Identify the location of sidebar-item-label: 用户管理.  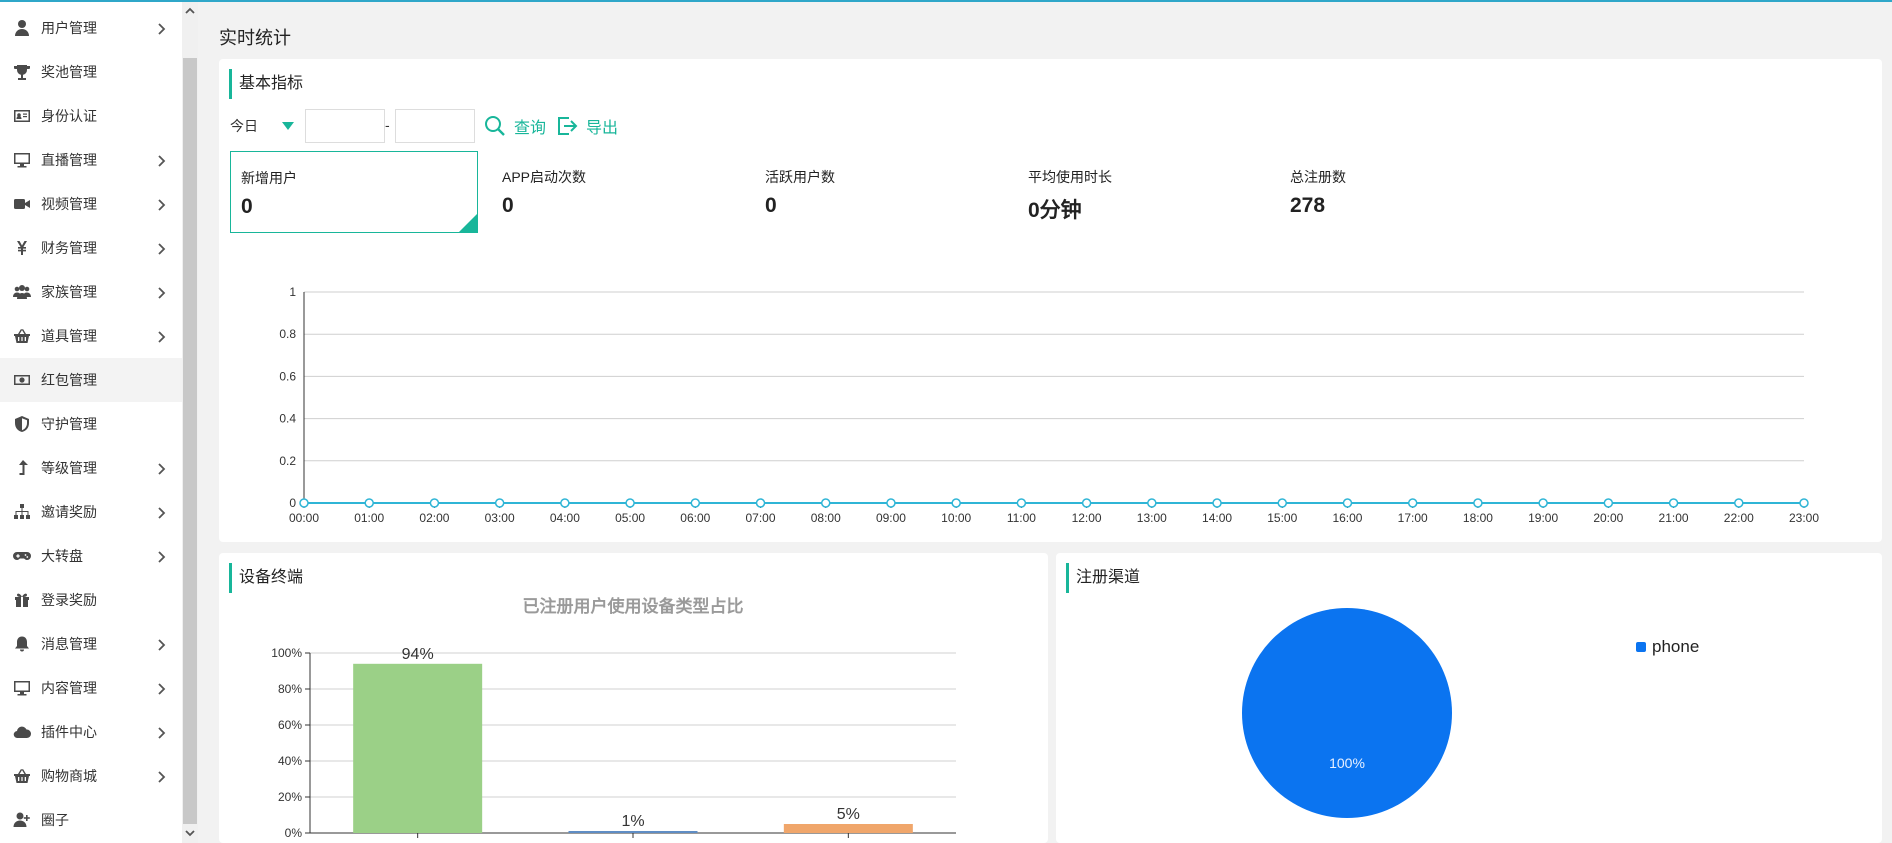
(69, 28).